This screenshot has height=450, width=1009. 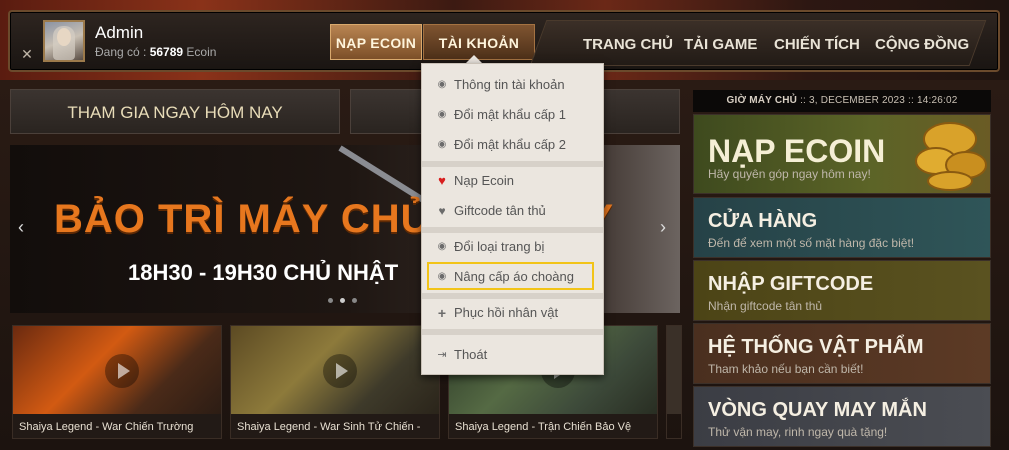 I want to click on card-subtitle: Thử vận may, rinh ngay quà tặng!, so click(x=798, y=432).